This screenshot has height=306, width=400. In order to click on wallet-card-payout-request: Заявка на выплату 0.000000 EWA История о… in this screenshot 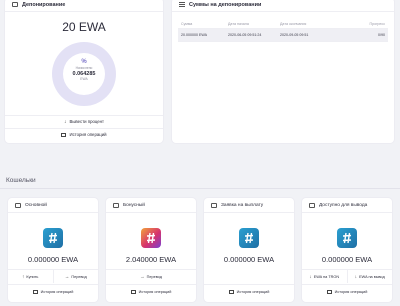, I will do `click(249, 250)`.